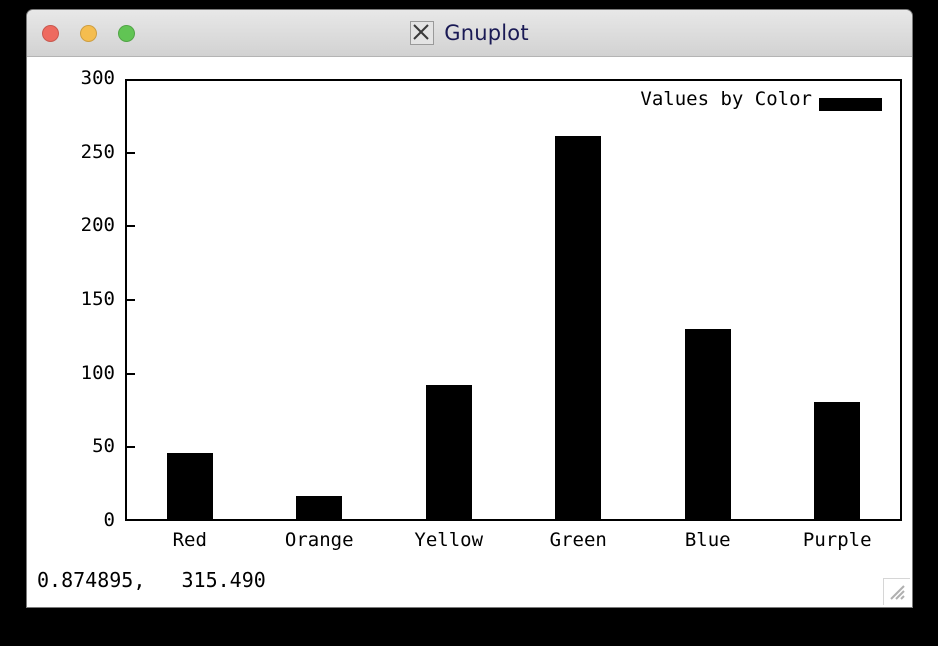  I want to click on window-title-group: Gnuplot, so click(469, 33).